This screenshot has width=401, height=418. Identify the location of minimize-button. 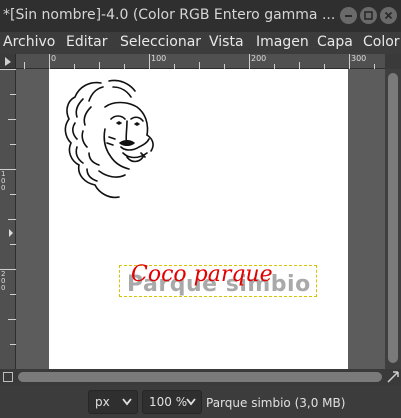
(348, 15).